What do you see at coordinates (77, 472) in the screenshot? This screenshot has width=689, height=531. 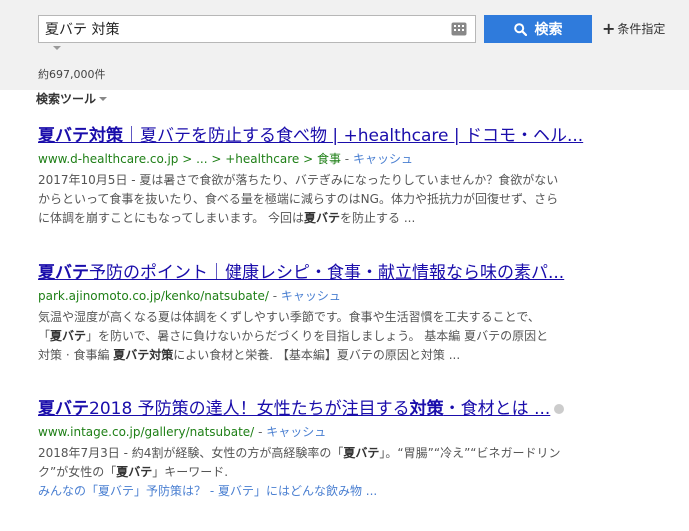 I see `snippet-text: ク”が女性の「` at bounding box center [77, 472].